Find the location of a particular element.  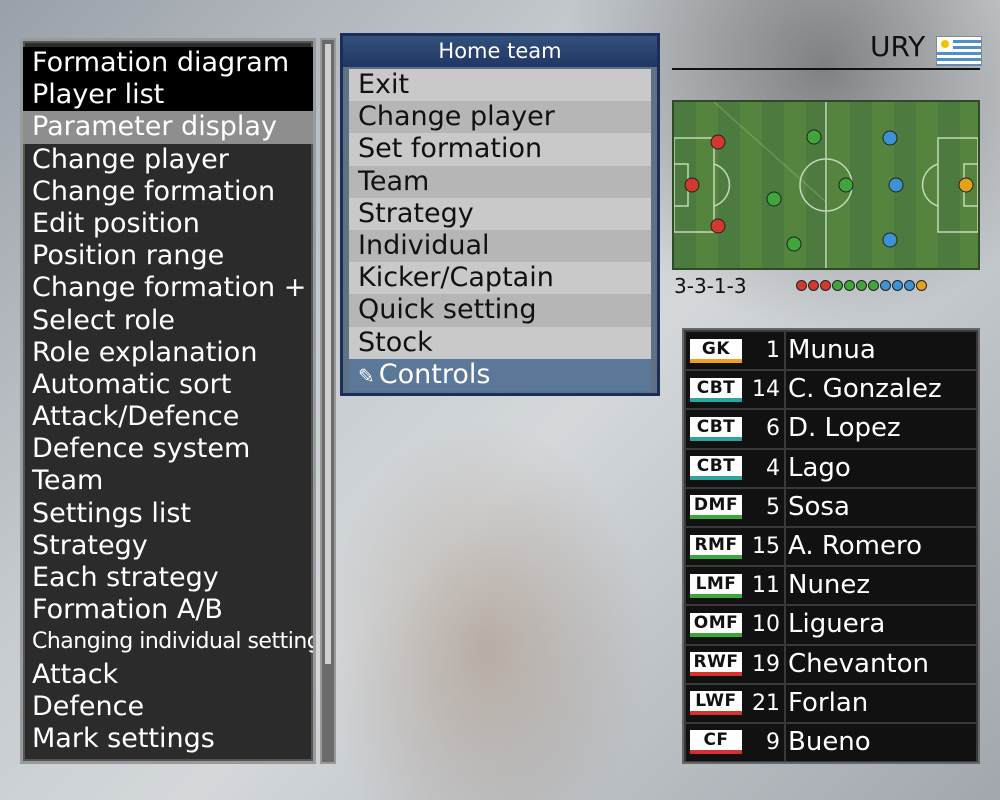

player-name: Chevanton is located at coordinates (881, 664).